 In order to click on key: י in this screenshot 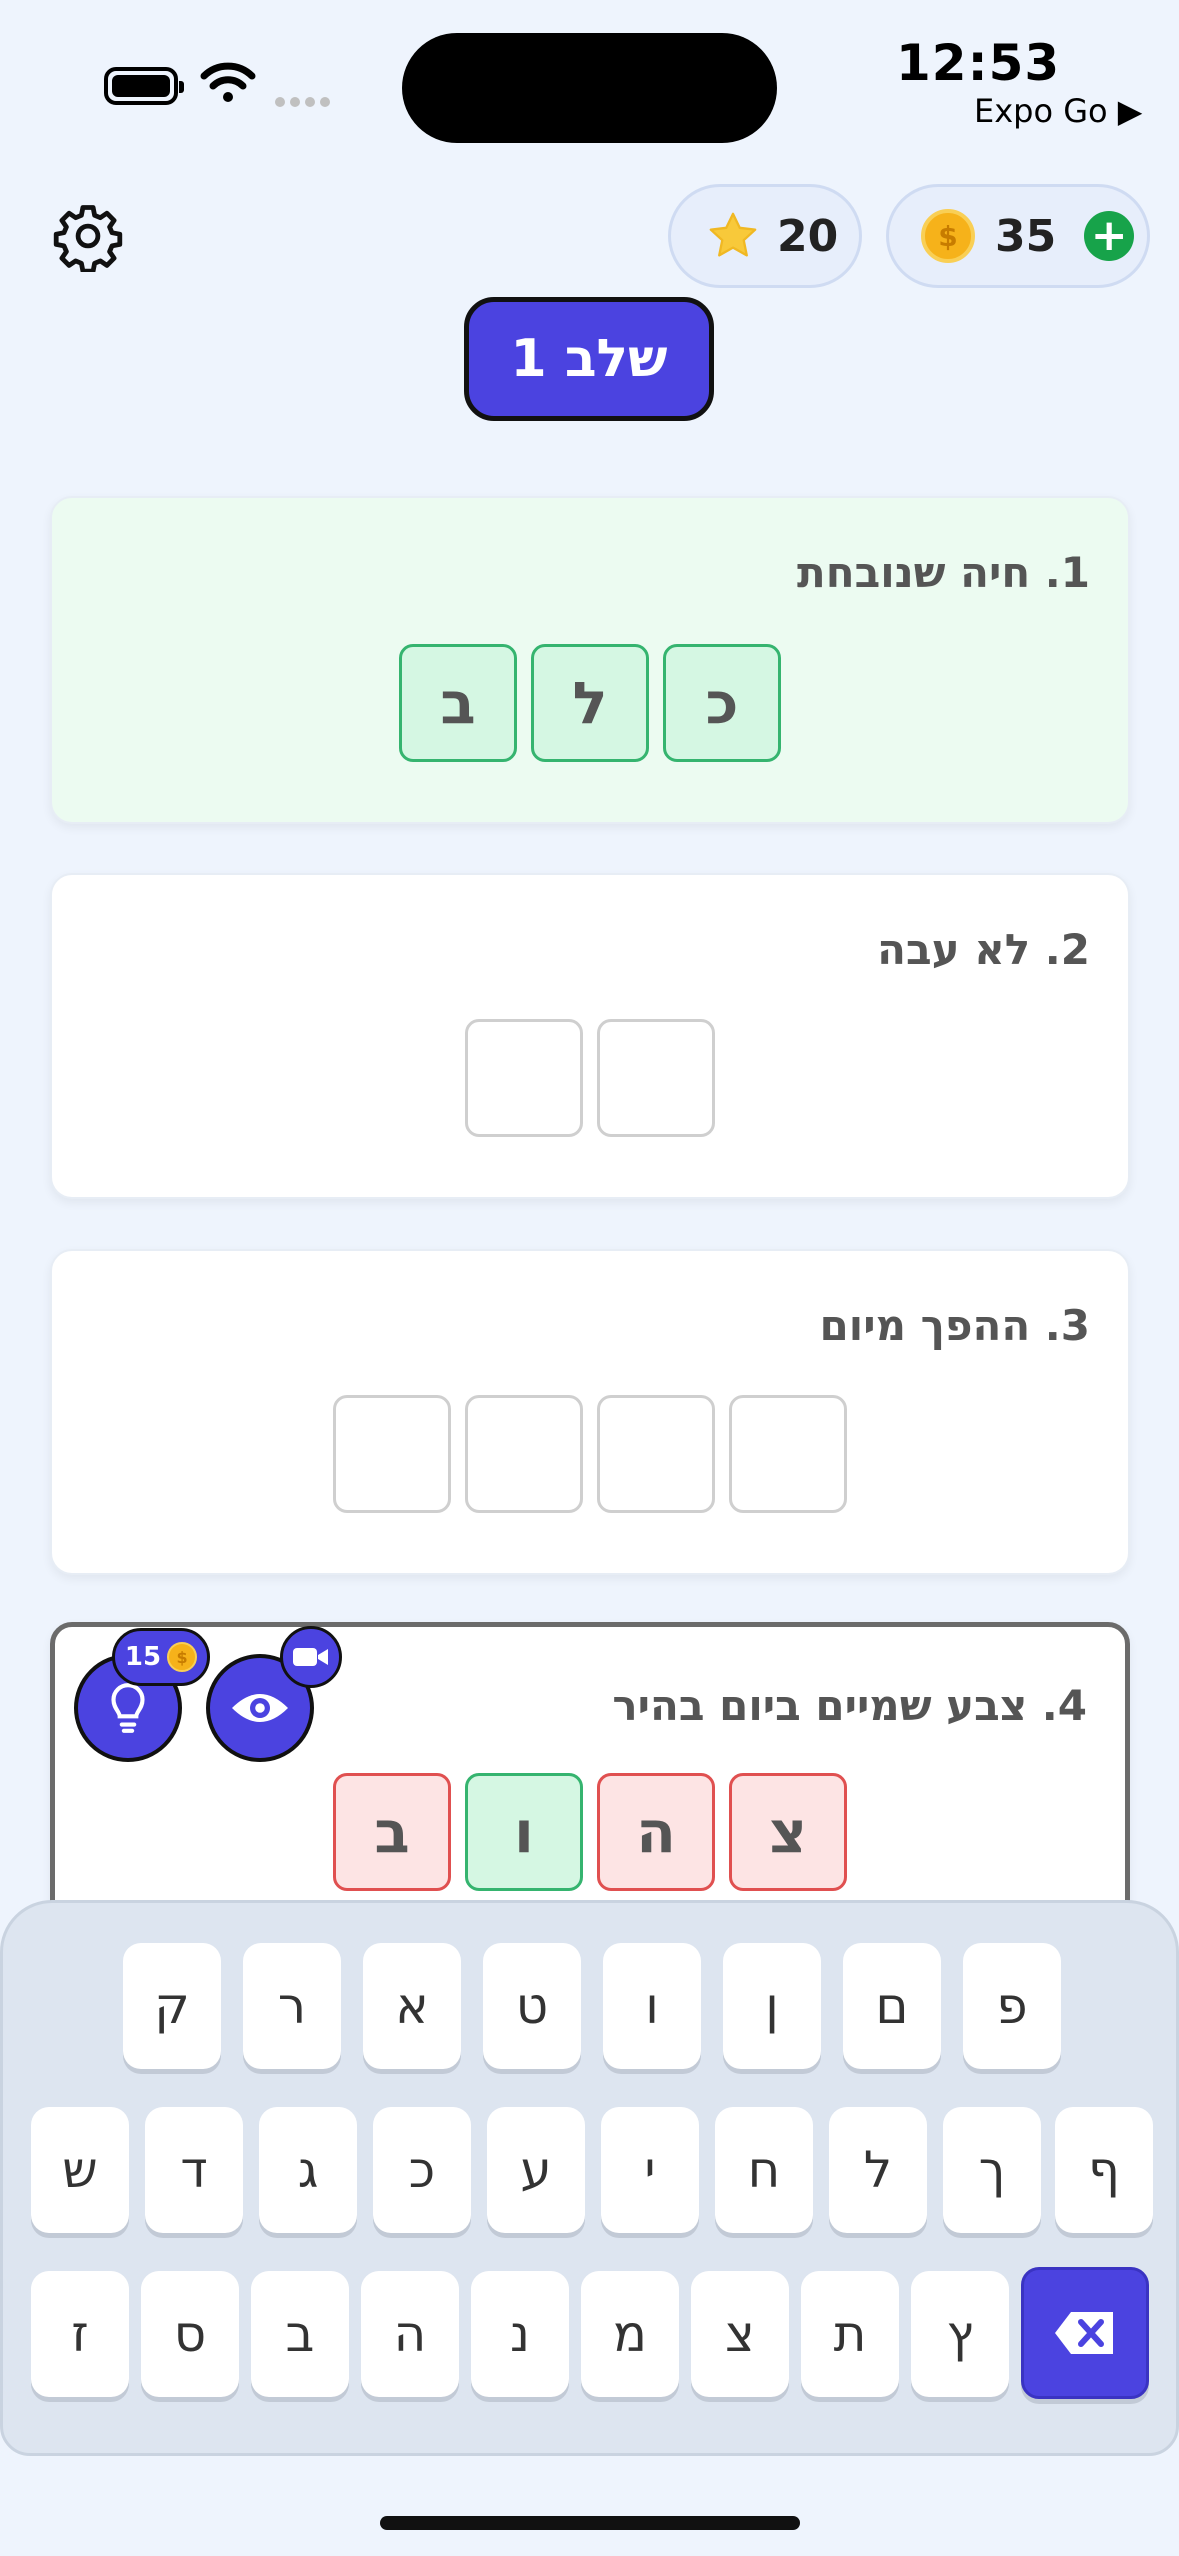, I will do `click(650, 2170)`.